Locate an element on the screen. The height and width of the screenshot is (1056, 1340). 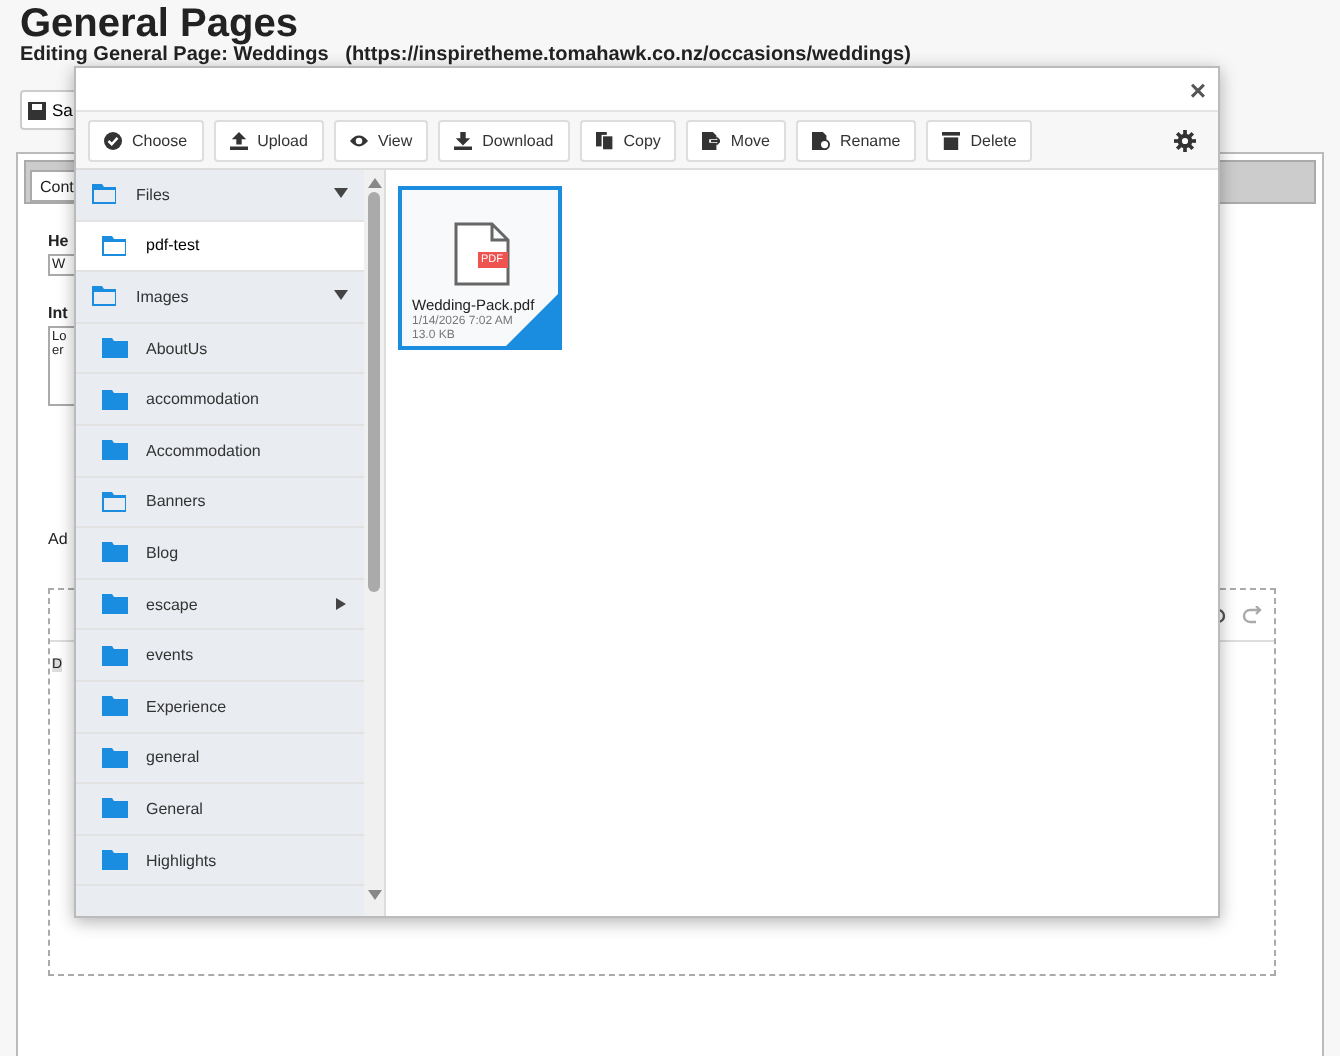
toolbar-button: Choose is located at coordinates (146, 140).